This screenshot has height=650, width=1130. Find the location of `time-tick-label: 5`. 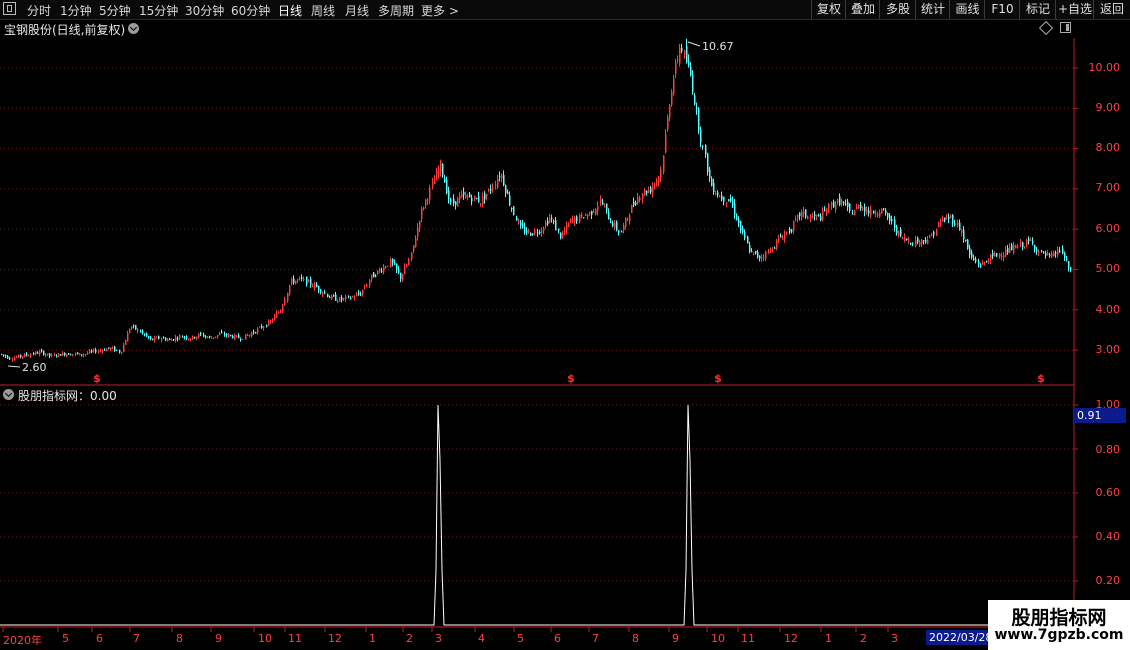

time-tick-label: 5 is located at coordinates (65, 638).